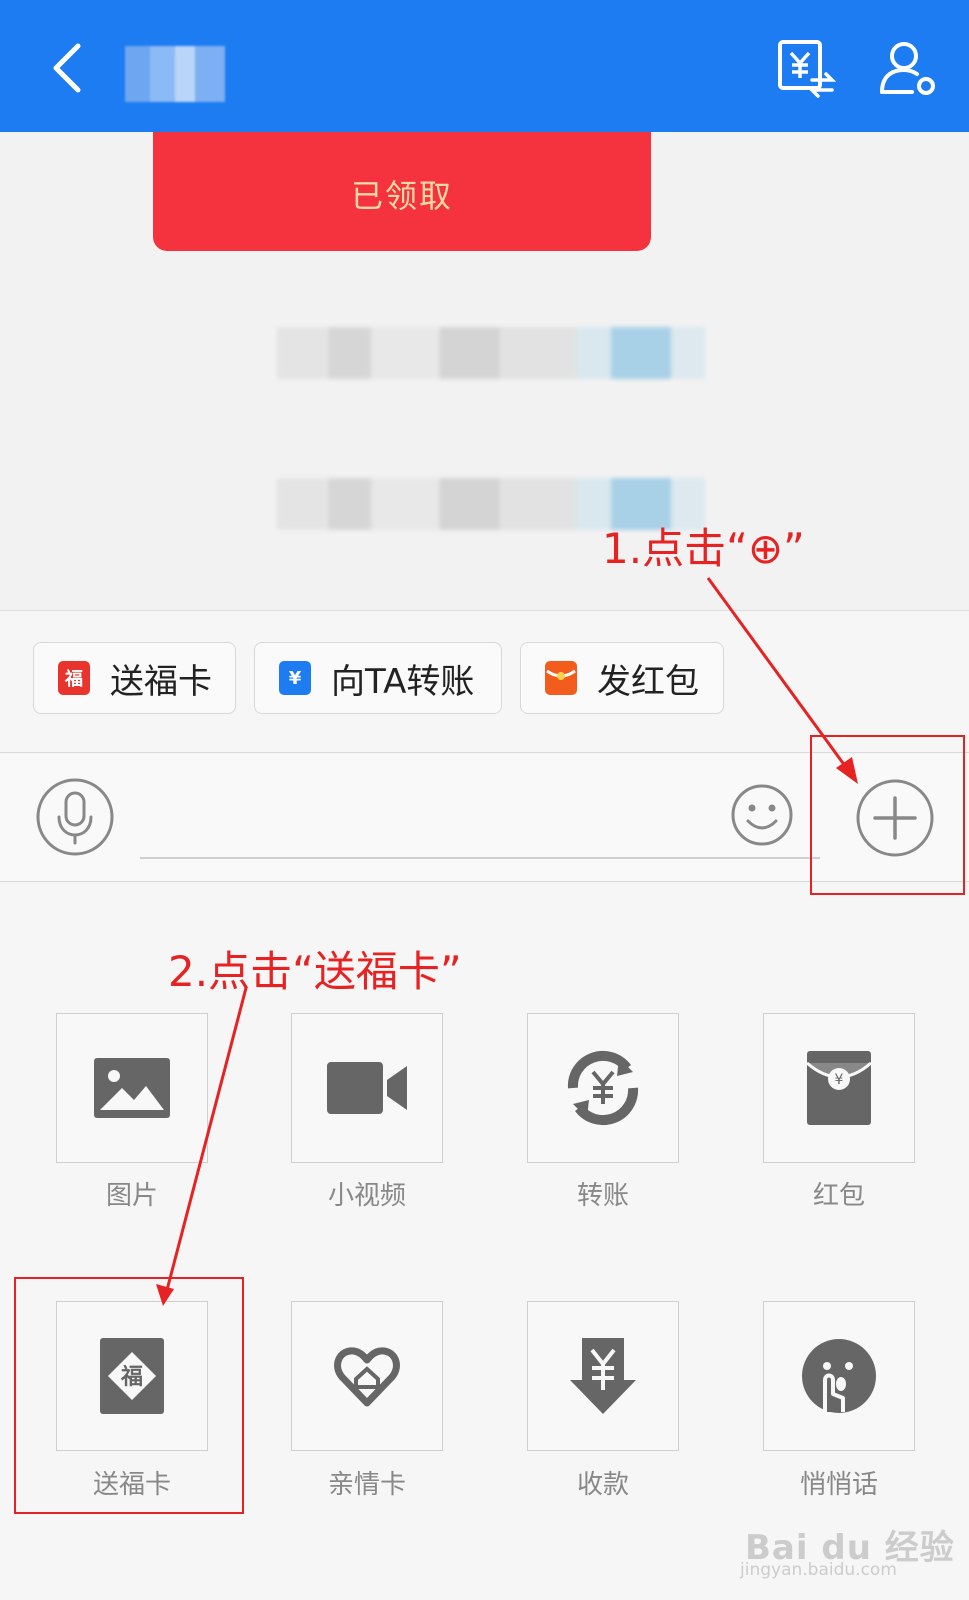 This screenshot has height=1600, width=969. What do you see at coordinates (818, 1570) in the screenshot?
I see `watermark-url: jingyan.baidu.com` at bounding box center [818, 1570].